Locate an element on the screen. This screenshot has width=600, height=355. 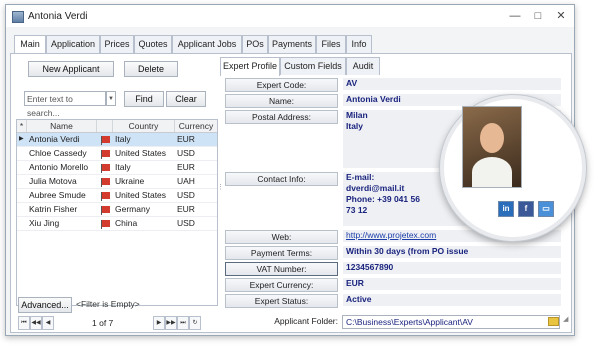
applicant-folder-label: Applicant Folder: is located at coordinates (306, 321).